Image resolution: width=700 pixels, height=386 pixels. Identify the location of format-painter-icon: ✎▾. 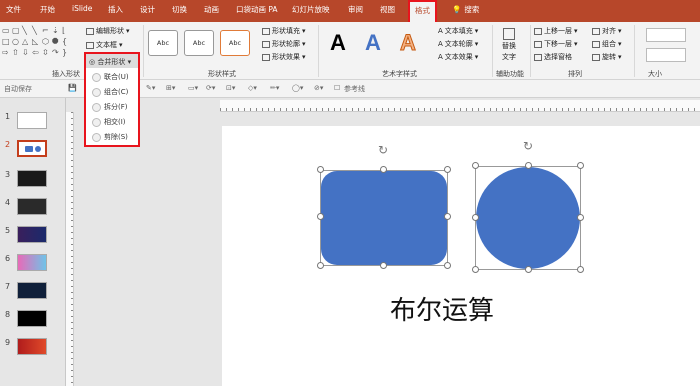
(150, 88).